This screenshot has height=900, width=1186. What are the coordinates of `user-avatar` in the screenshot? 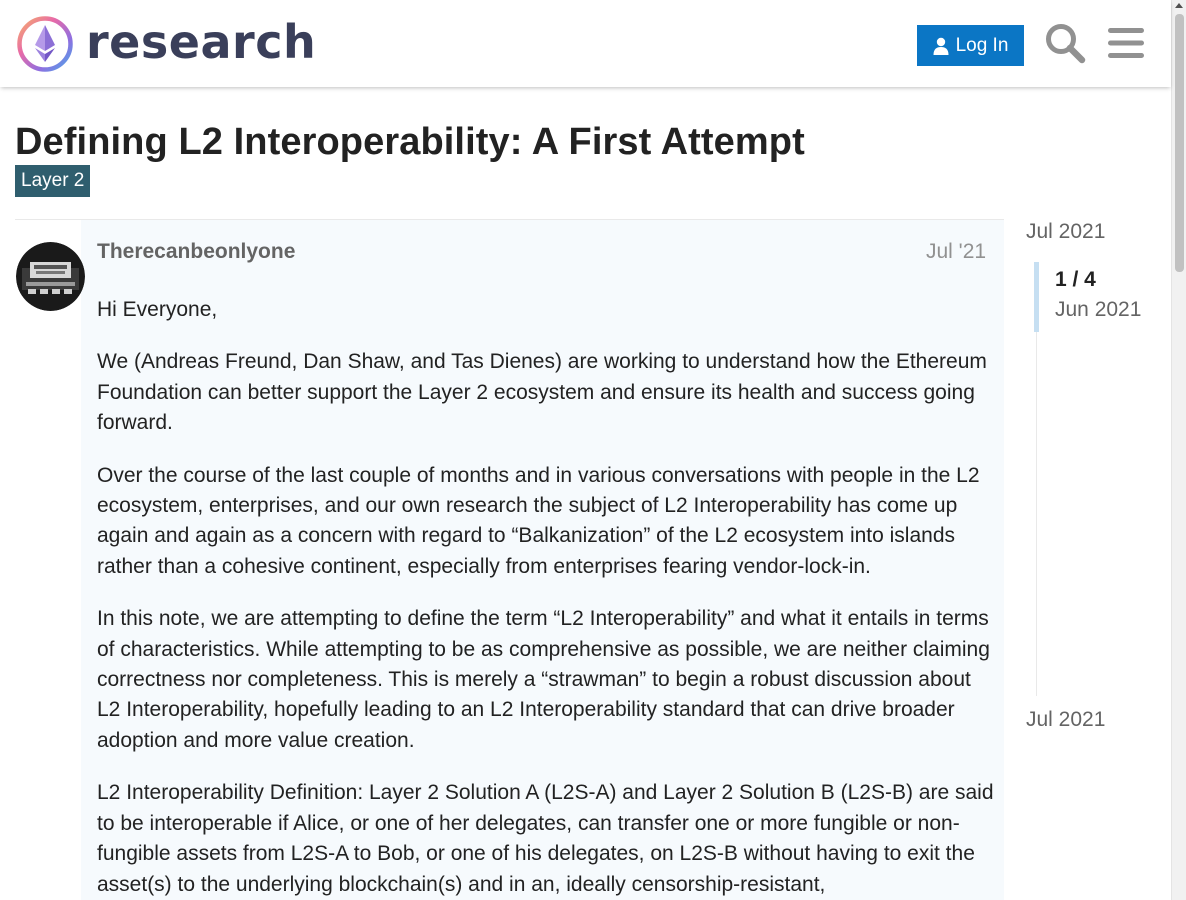 It's located at (50, 276).